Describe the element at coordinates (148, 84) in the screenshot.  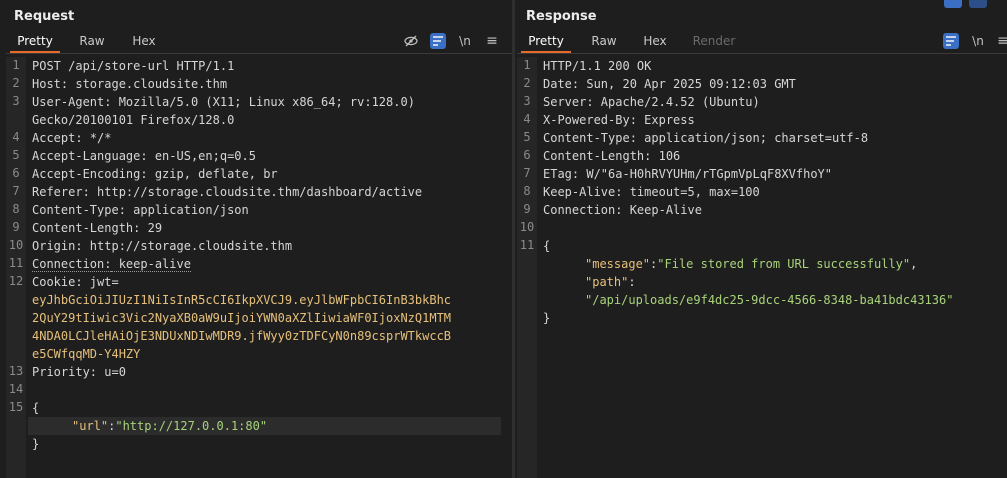
I see `header-value: storage.cloudsite.thm` at that location.